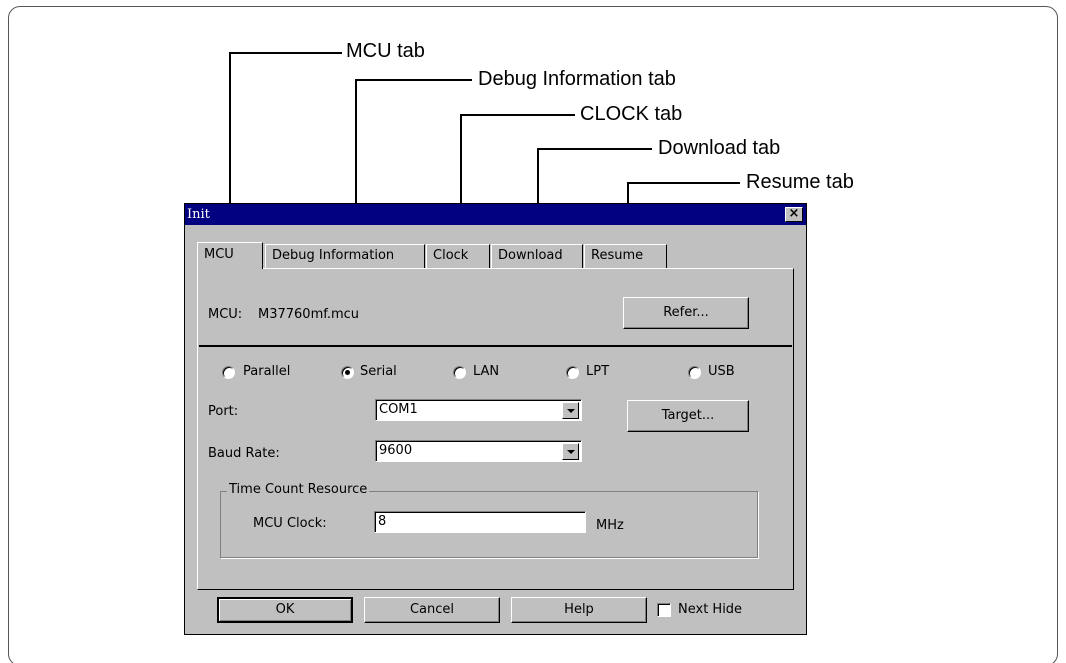  I want to click on cancel-button: Cancel, so click(432, 610).